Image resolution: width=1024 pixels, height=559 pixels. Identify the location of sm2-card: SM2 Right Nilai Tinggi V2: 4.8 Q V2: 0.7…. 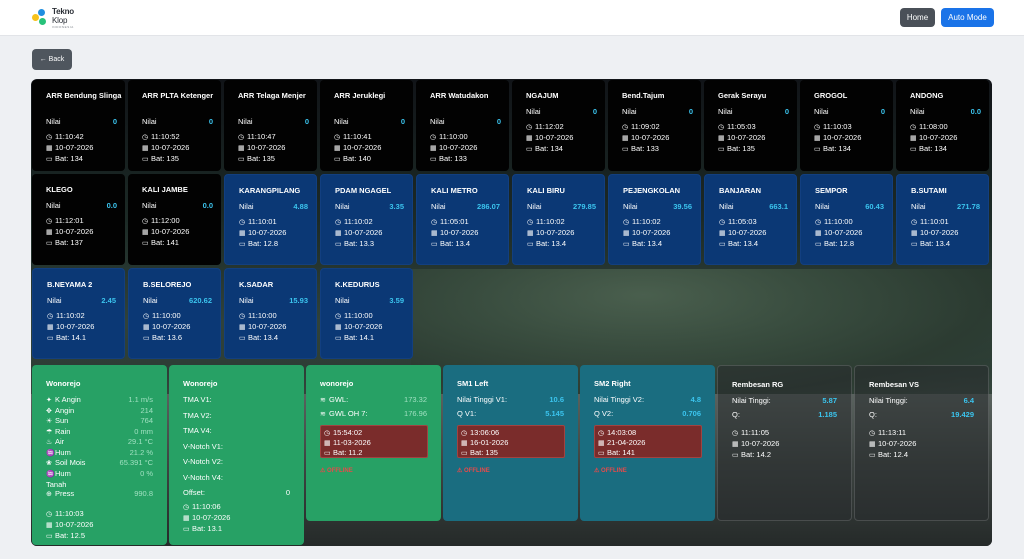
(647, 443).